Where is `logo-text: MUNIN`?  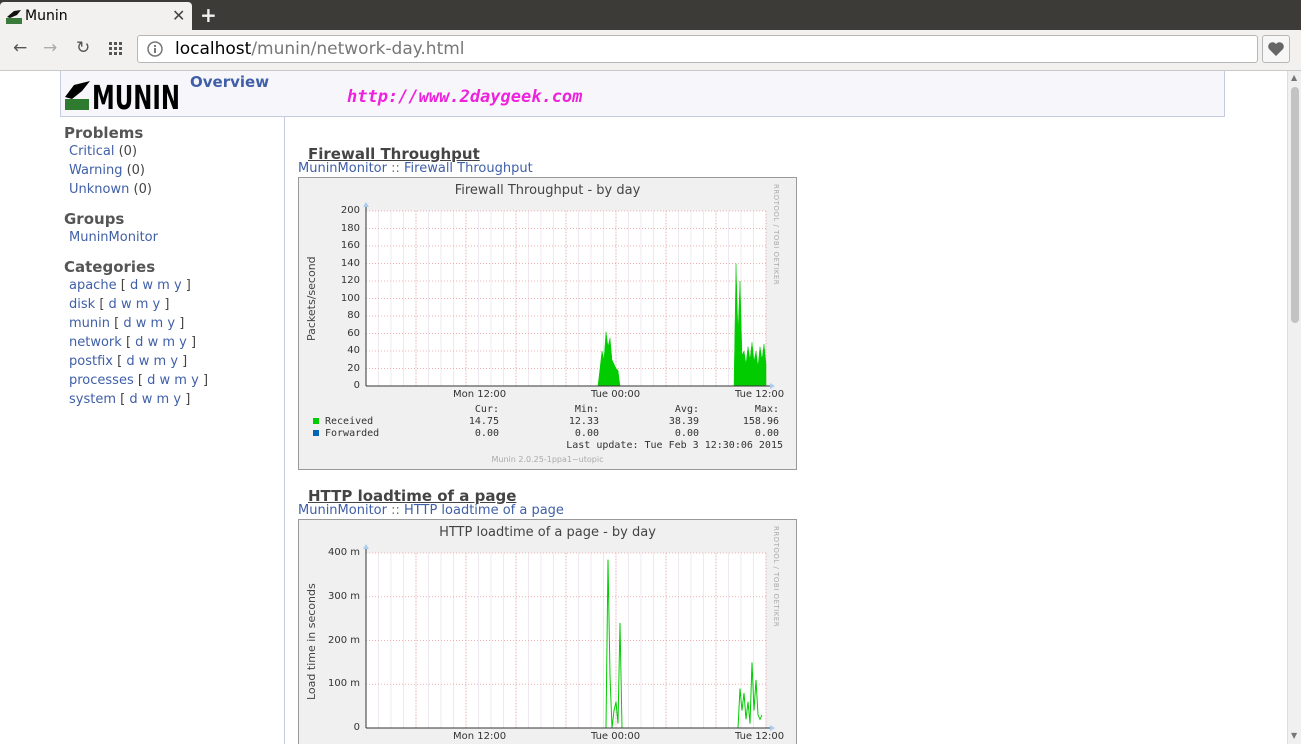 logo-text: MUNIN is located at coordinates (136, 95).